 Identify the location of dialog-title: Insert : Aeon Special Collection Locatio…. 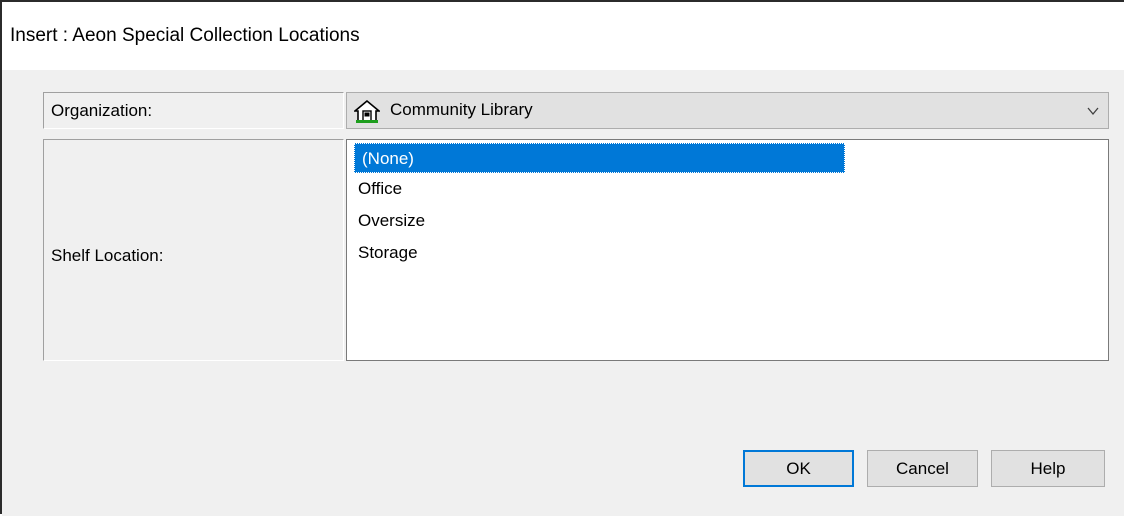
(185, 35).